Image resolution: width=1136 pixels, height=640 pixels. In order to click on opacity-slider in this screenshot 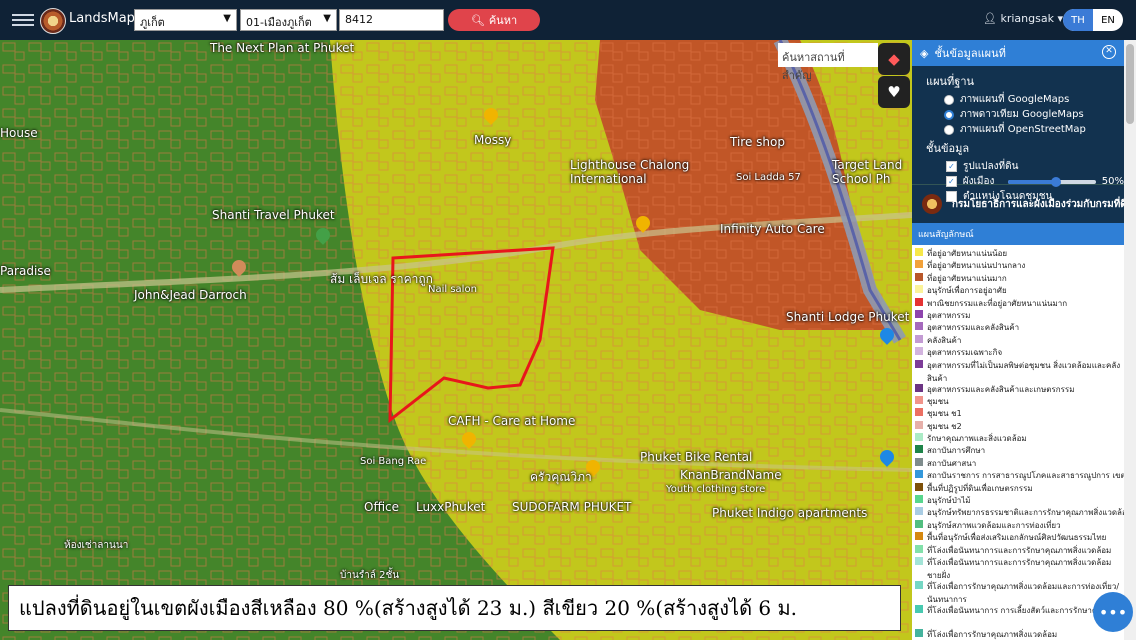, I will do `click(1052, 181)`.